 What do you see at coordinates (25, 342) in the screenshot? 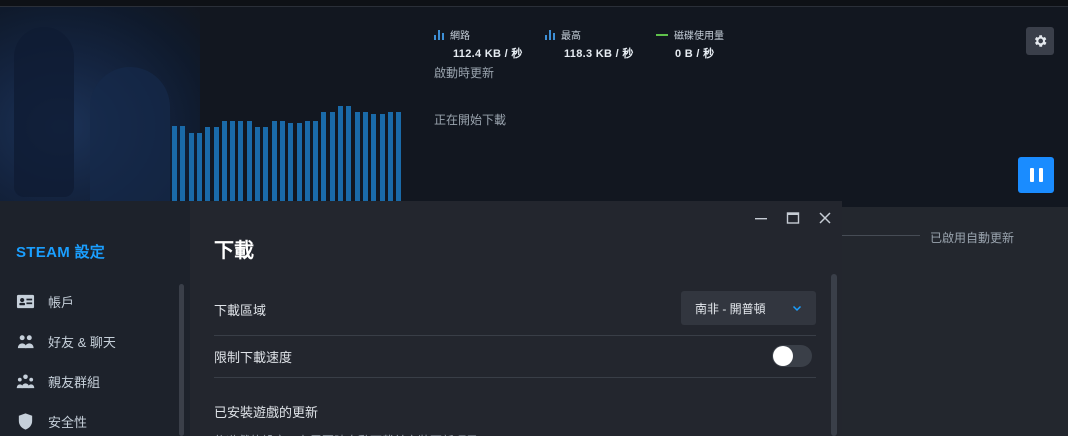
I see `friends-icon` at bounding box center [25, 342].